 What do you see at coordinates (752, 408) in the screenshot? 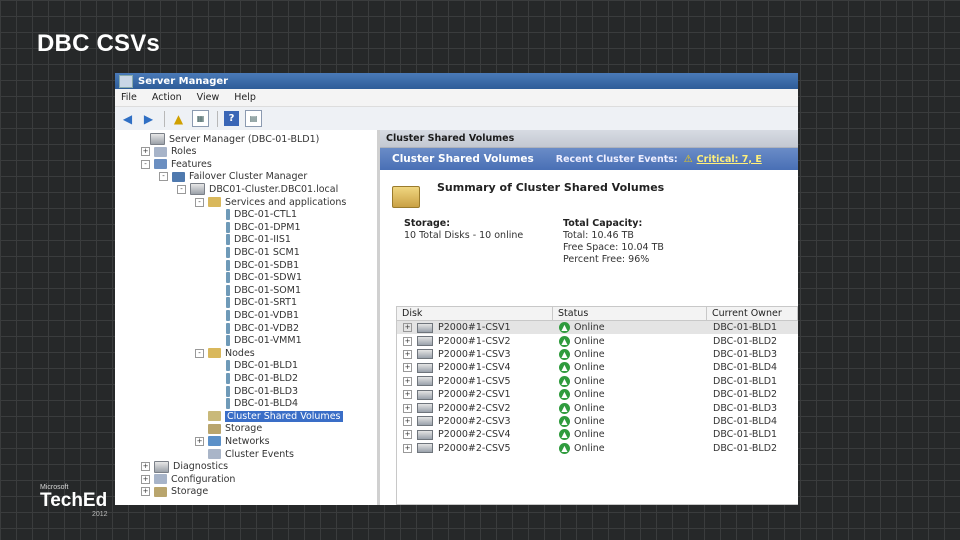
I see `owner-cell: DBC-01-BLD3` at bounding box center [752, 408].